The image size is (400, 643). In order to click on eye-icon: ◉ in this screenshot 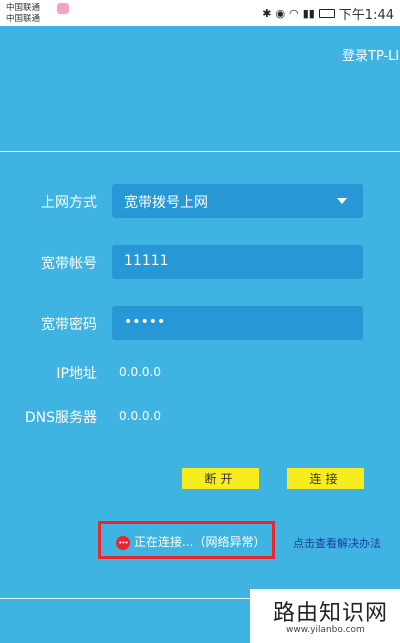, I will do `click(280, 13)`.